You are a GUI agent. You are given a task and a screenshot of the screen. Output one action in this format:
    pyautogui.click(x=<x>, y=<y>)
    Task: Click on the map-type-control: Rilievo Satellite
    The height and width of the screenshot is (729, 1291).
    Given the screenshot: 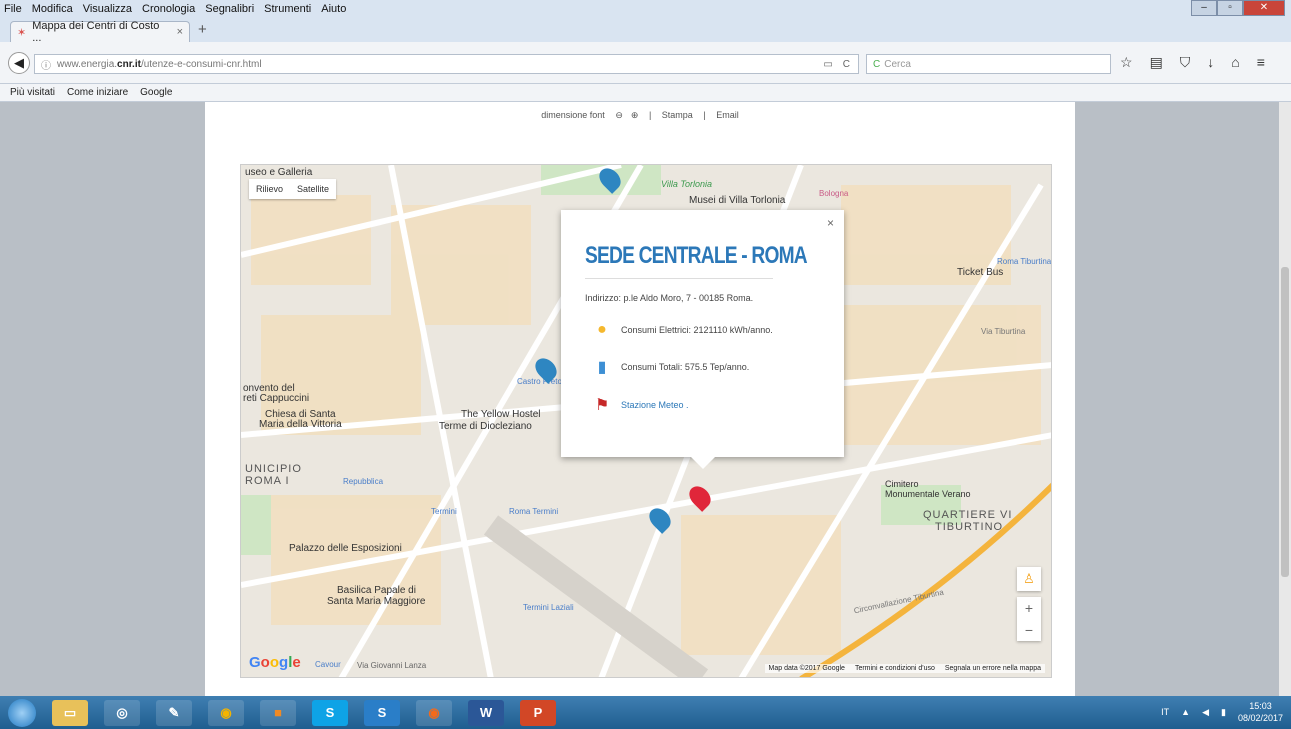 What is the action you would take?
    pyautogui.click(x=293, y=189)
    